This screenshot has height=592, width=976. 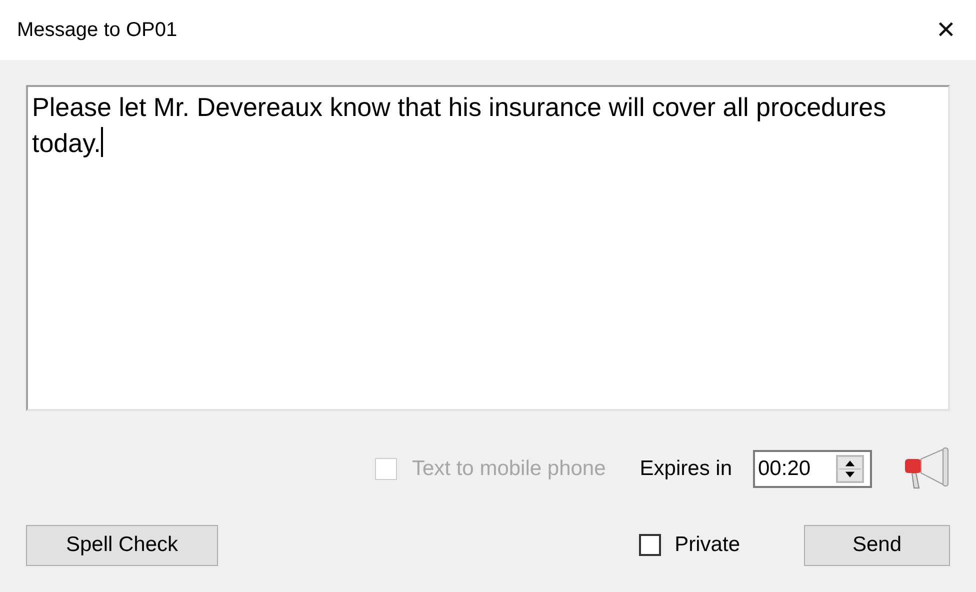 I want to click on spell-check-button: Spell Check, so click(x=122, y=545).